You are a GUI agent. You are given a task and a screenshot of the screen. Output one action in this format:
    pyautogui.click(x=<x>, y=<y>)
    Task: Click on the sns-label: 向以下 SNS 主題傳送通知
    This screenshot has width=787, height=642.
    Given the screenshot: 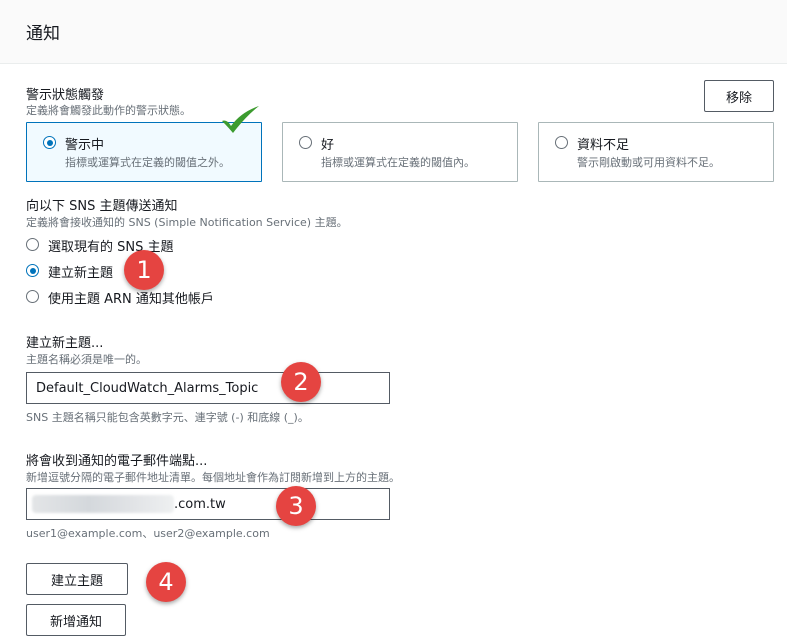 What is the action you would take?
    pyautogui.click(x=102, y=206)
    